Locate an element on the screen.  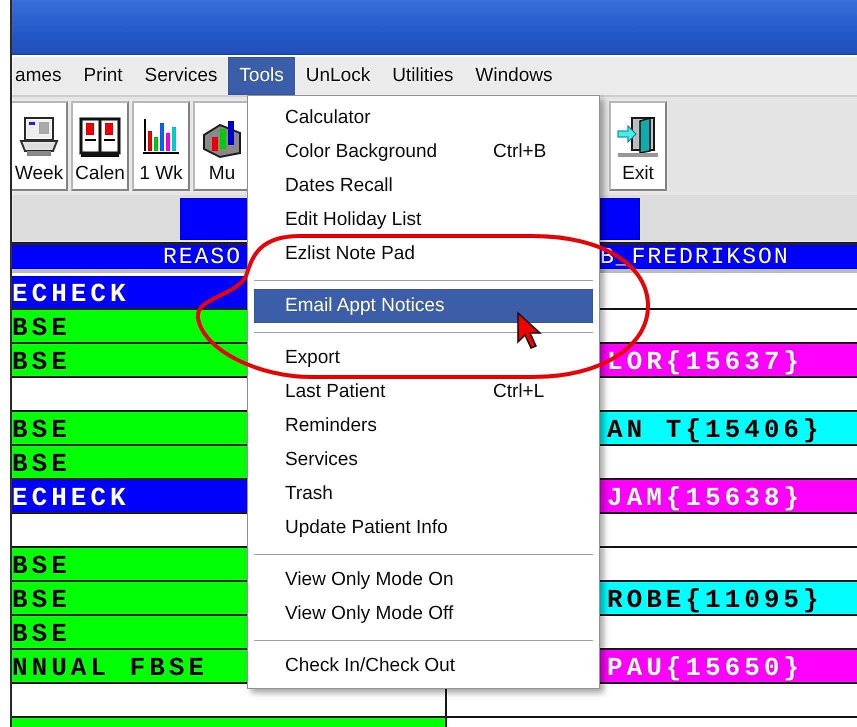
toolbar-button: Week is located at coordinates (40, 146).